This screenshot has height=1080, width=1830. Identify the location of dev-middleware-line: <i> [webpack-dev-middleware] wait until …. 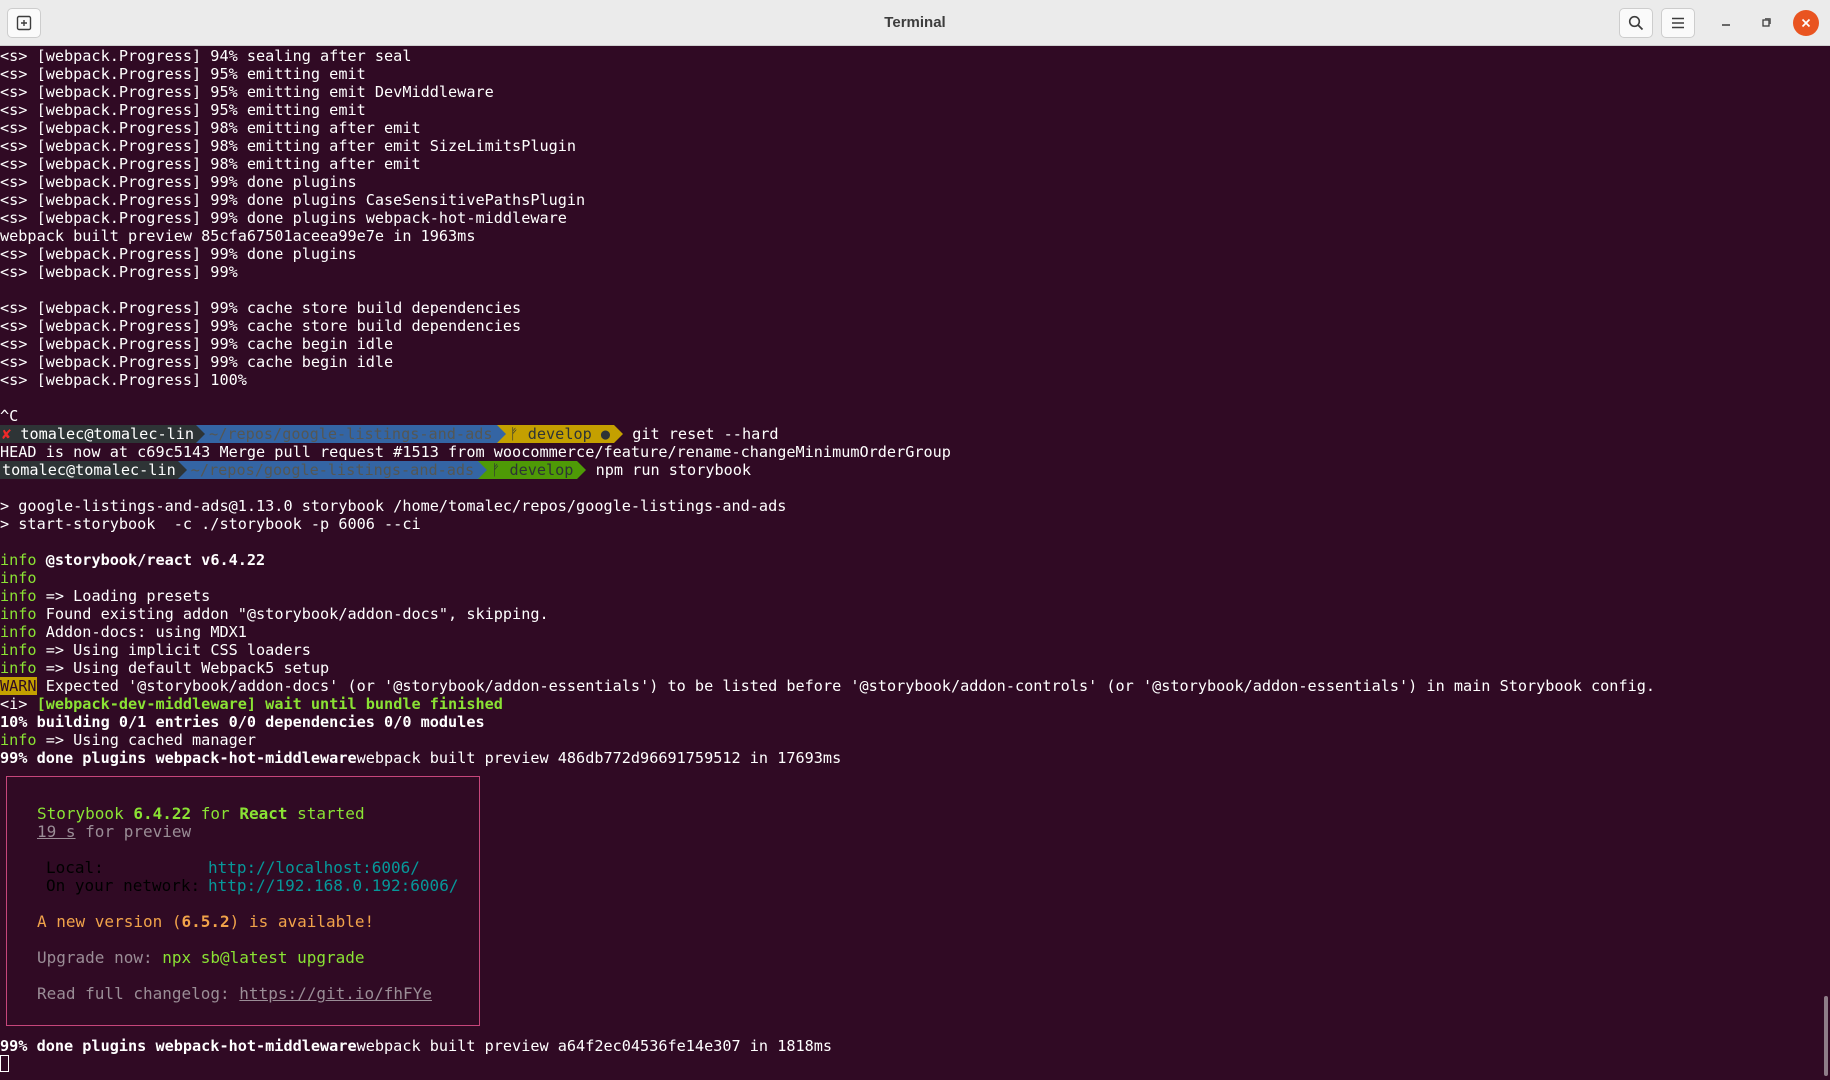
(910, 704).